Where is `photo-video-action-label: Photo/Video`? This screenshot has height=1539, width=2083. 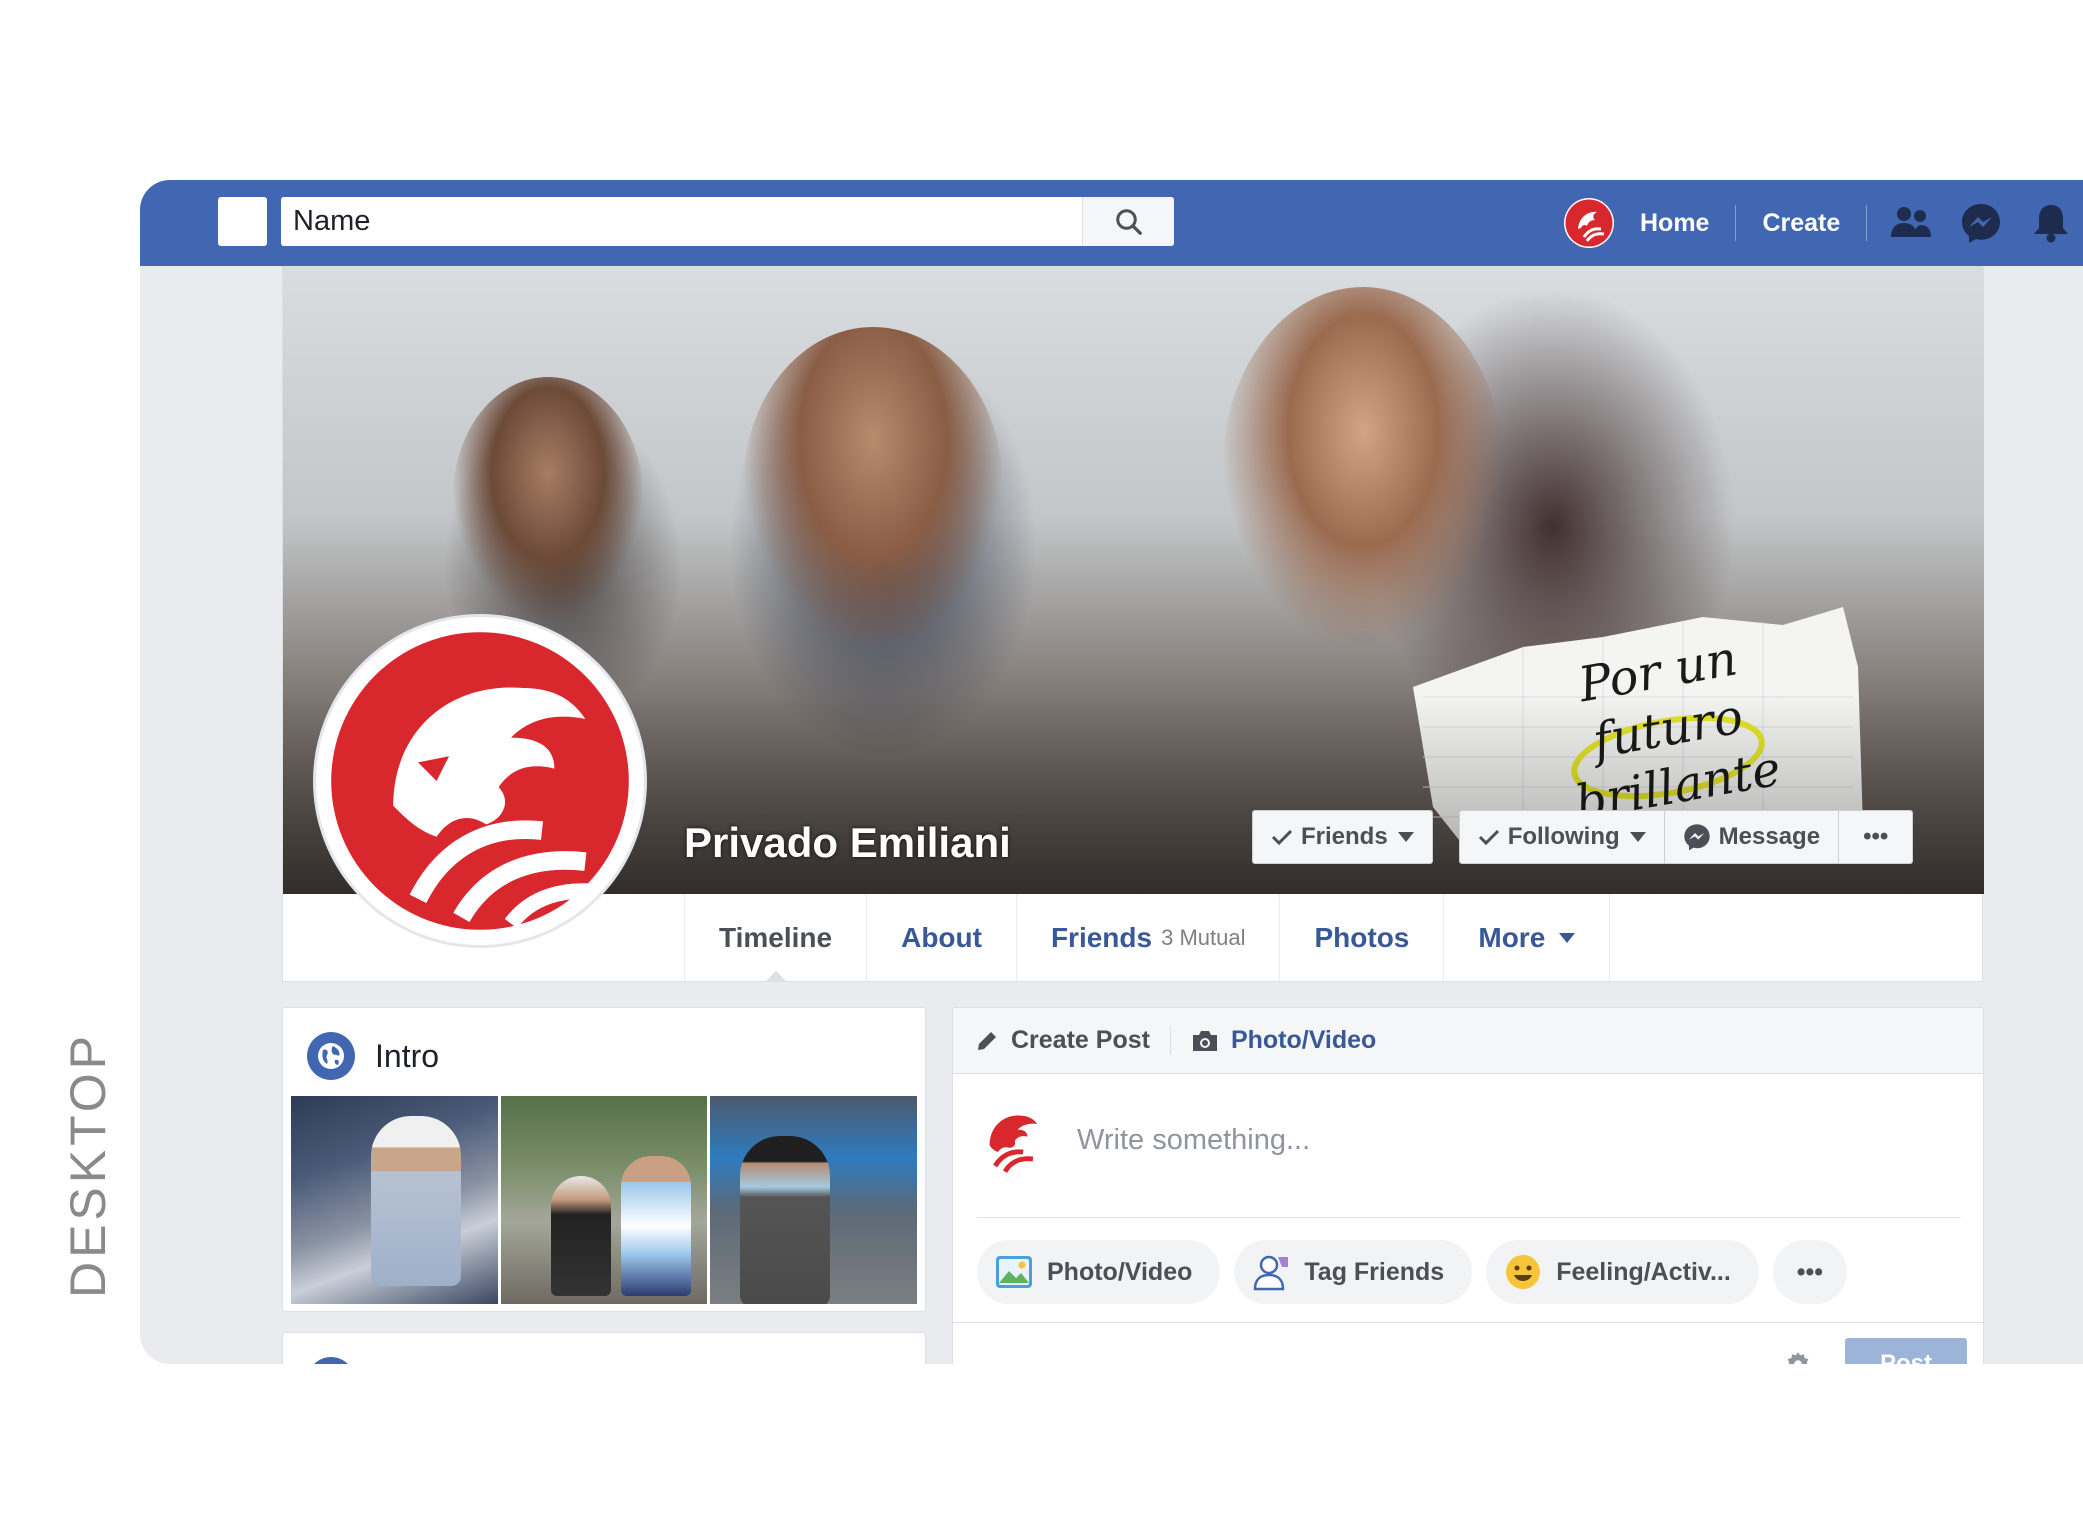 photo-video-action-label: Photo/Video is located at coordinates (1120, 1271).